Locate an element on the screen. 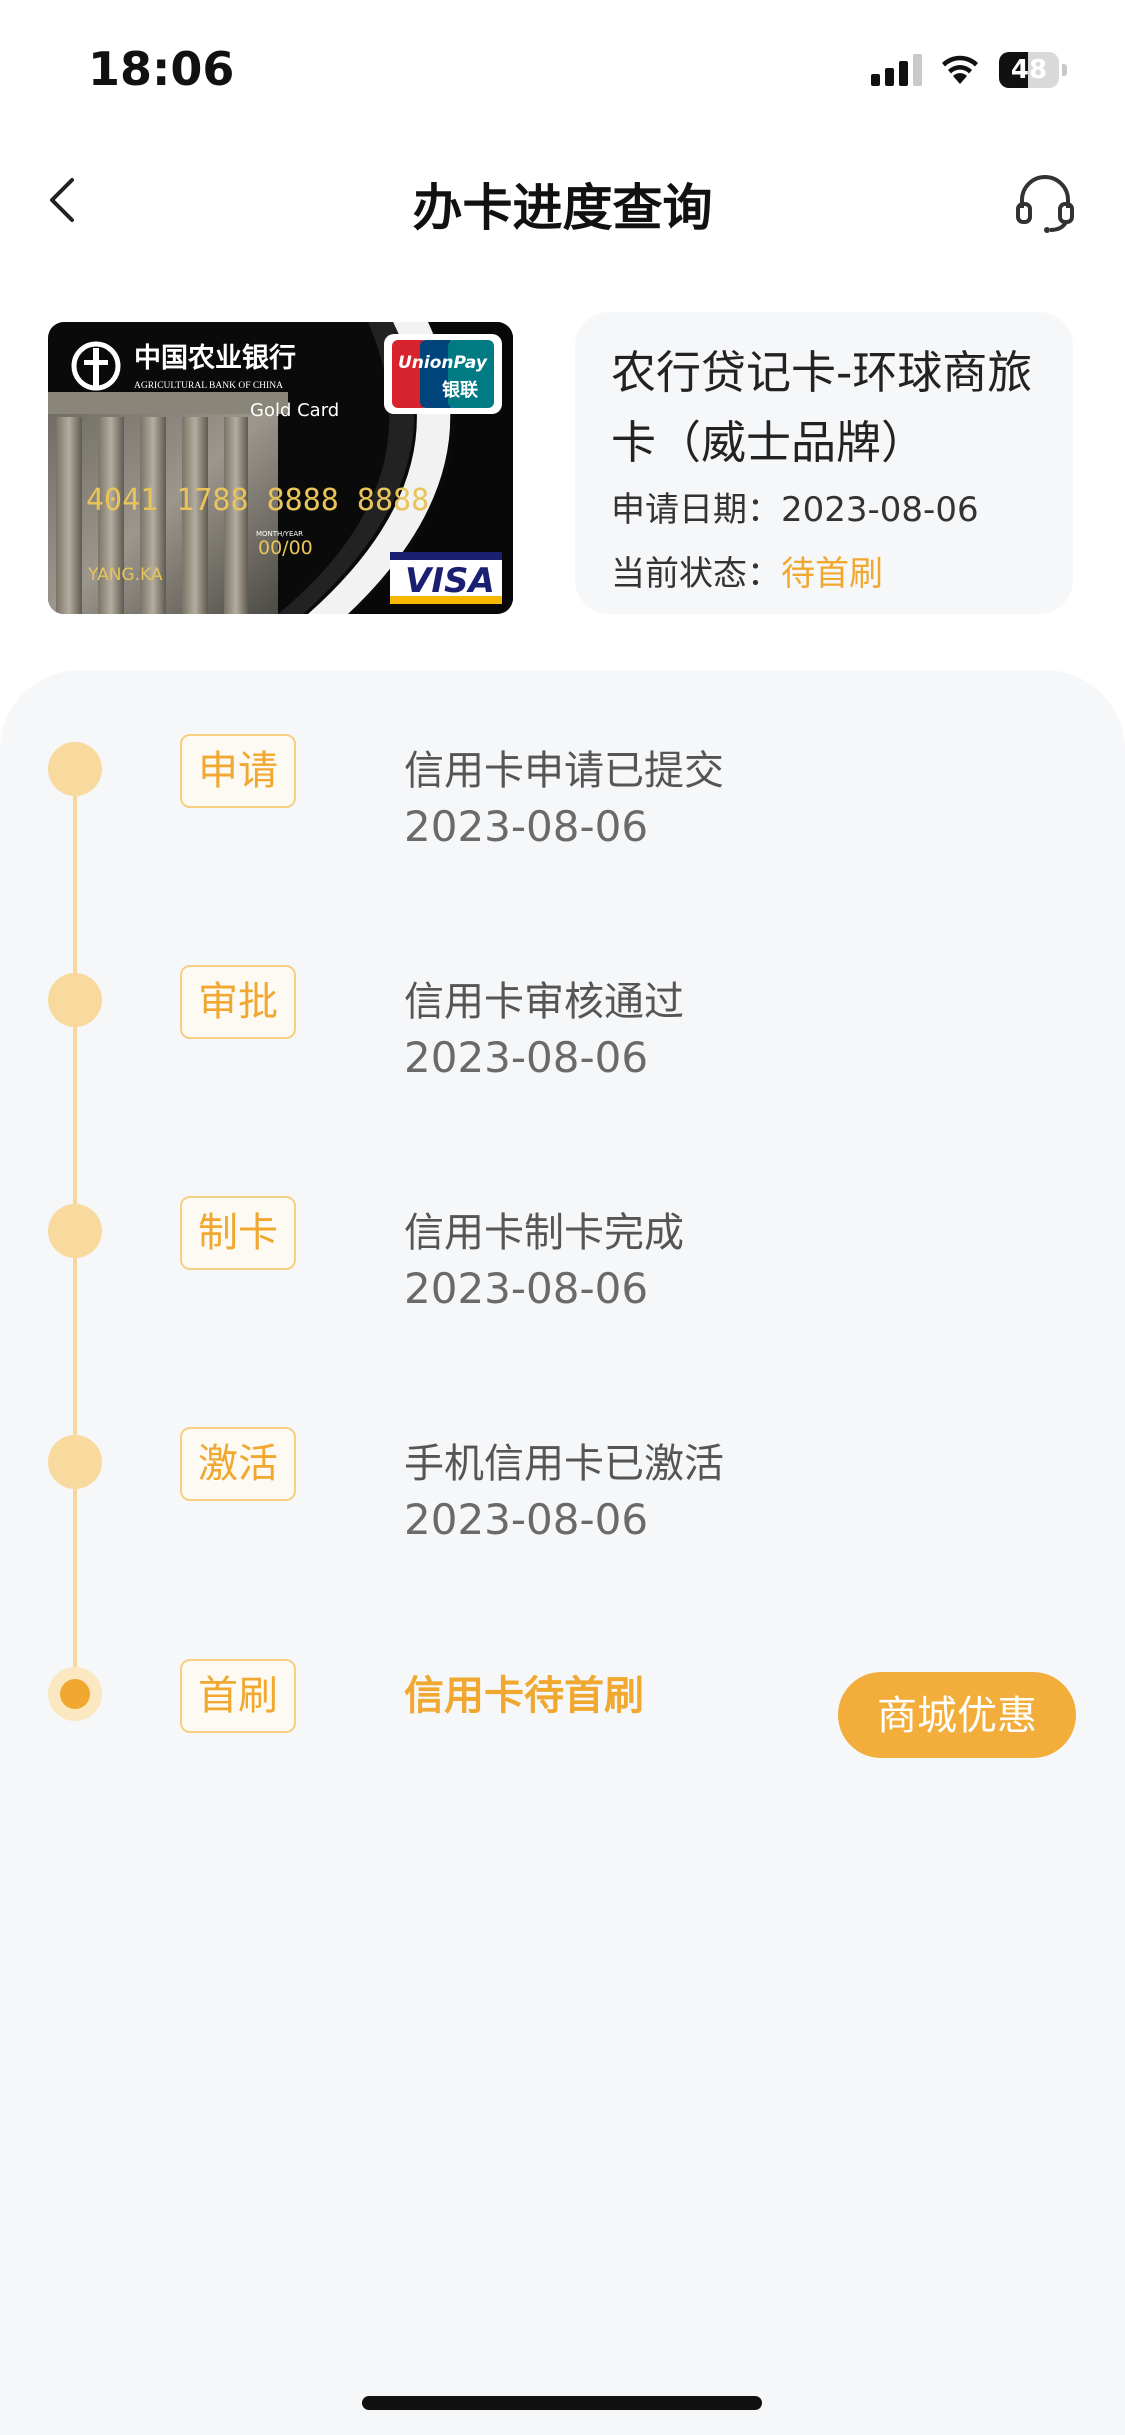  timeline-step: 激活 手机信用卡已激活 2023-08-06 is located at coordinates (562, 1511).